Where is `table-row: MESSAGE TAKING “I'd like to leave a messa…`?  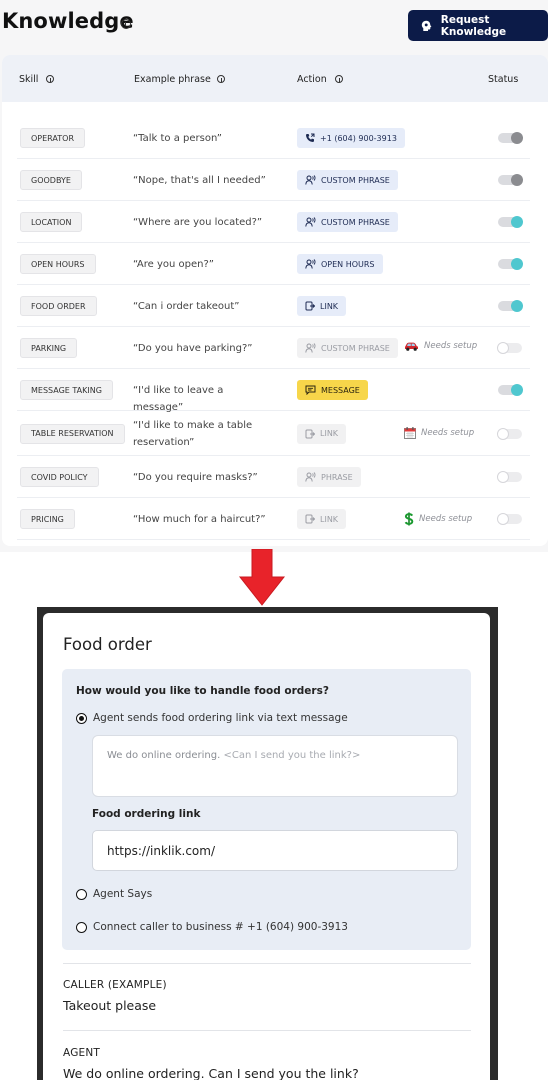
table-row: MESSAGE TAKING “I'd like to leave a messa… is located at coordinates (273, 391).